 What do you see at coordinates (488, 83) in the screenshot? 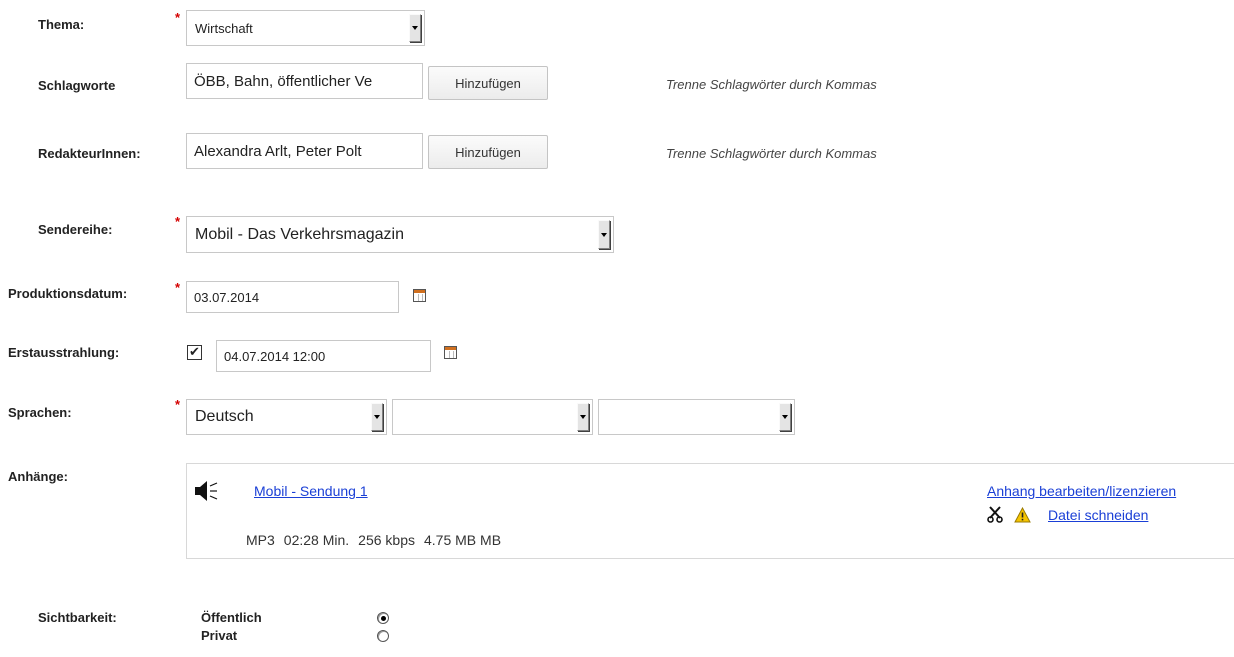
I see `schlagworte-add-button: Hinzufügen` at bounding box center [488, 83].